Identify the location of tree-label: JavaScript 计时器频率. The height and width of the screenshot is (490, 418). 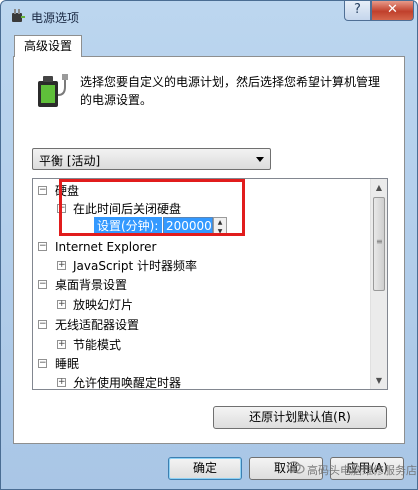
(135, 266).